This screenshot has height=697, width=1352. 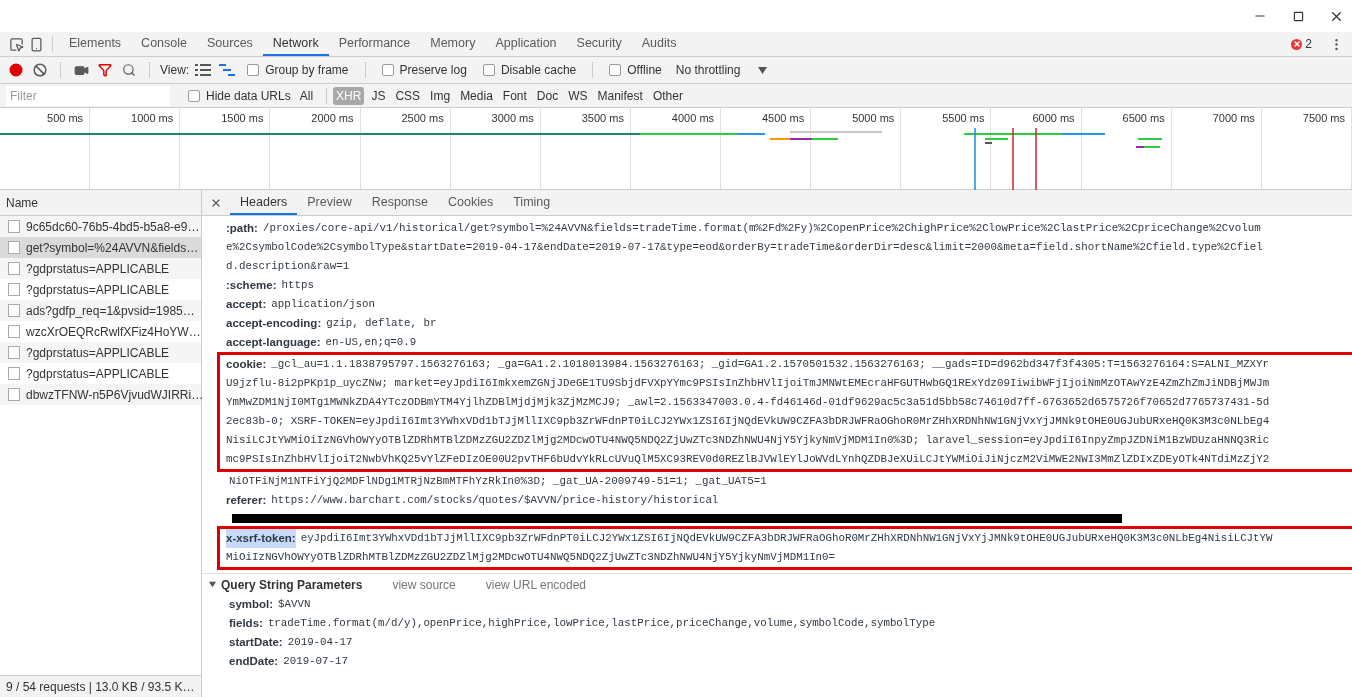 What do you see at coordinates (748, 459) in the screenshot?
I see `header-value: mc9PSIsInZhbHVlIjoiT2NwbVhKQ25vYlZFeDIzOE00U2pvTHF6bUdvYkRLcUVuQlM5XC93REV0d0REZlBJVWlEYlJoWVdLYnhQZDBJeXUiLCJtYWMiOiJiNjczM2ViMWE2NWI3MmZlZDIxZDEyOTk4NTdiMzZjY2` at bounding box center [748, 459].